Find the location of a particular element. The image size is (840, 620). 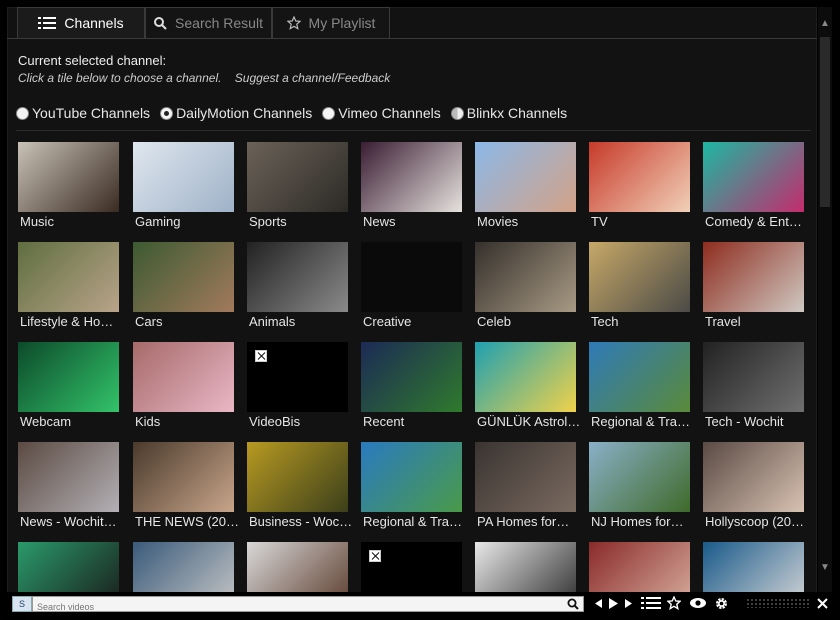

previous-icon is located at coordinates (598, 603).